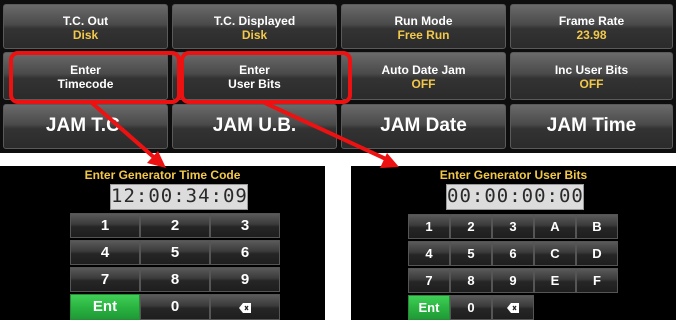 Image resolution: width=676 pixels, height=320 pixels. Describe the element at coordinates (389, 160) in the screenshot. I see `arrowhead-userbits` at that location.